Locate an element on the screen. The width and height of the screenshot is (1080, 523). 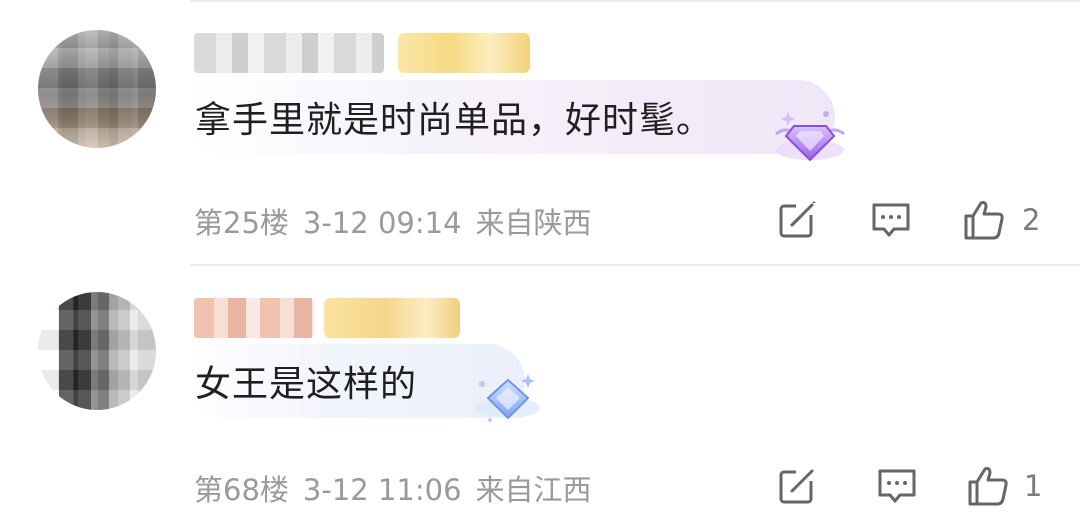
like-button: 1 is located at coordinates (1004, 486).